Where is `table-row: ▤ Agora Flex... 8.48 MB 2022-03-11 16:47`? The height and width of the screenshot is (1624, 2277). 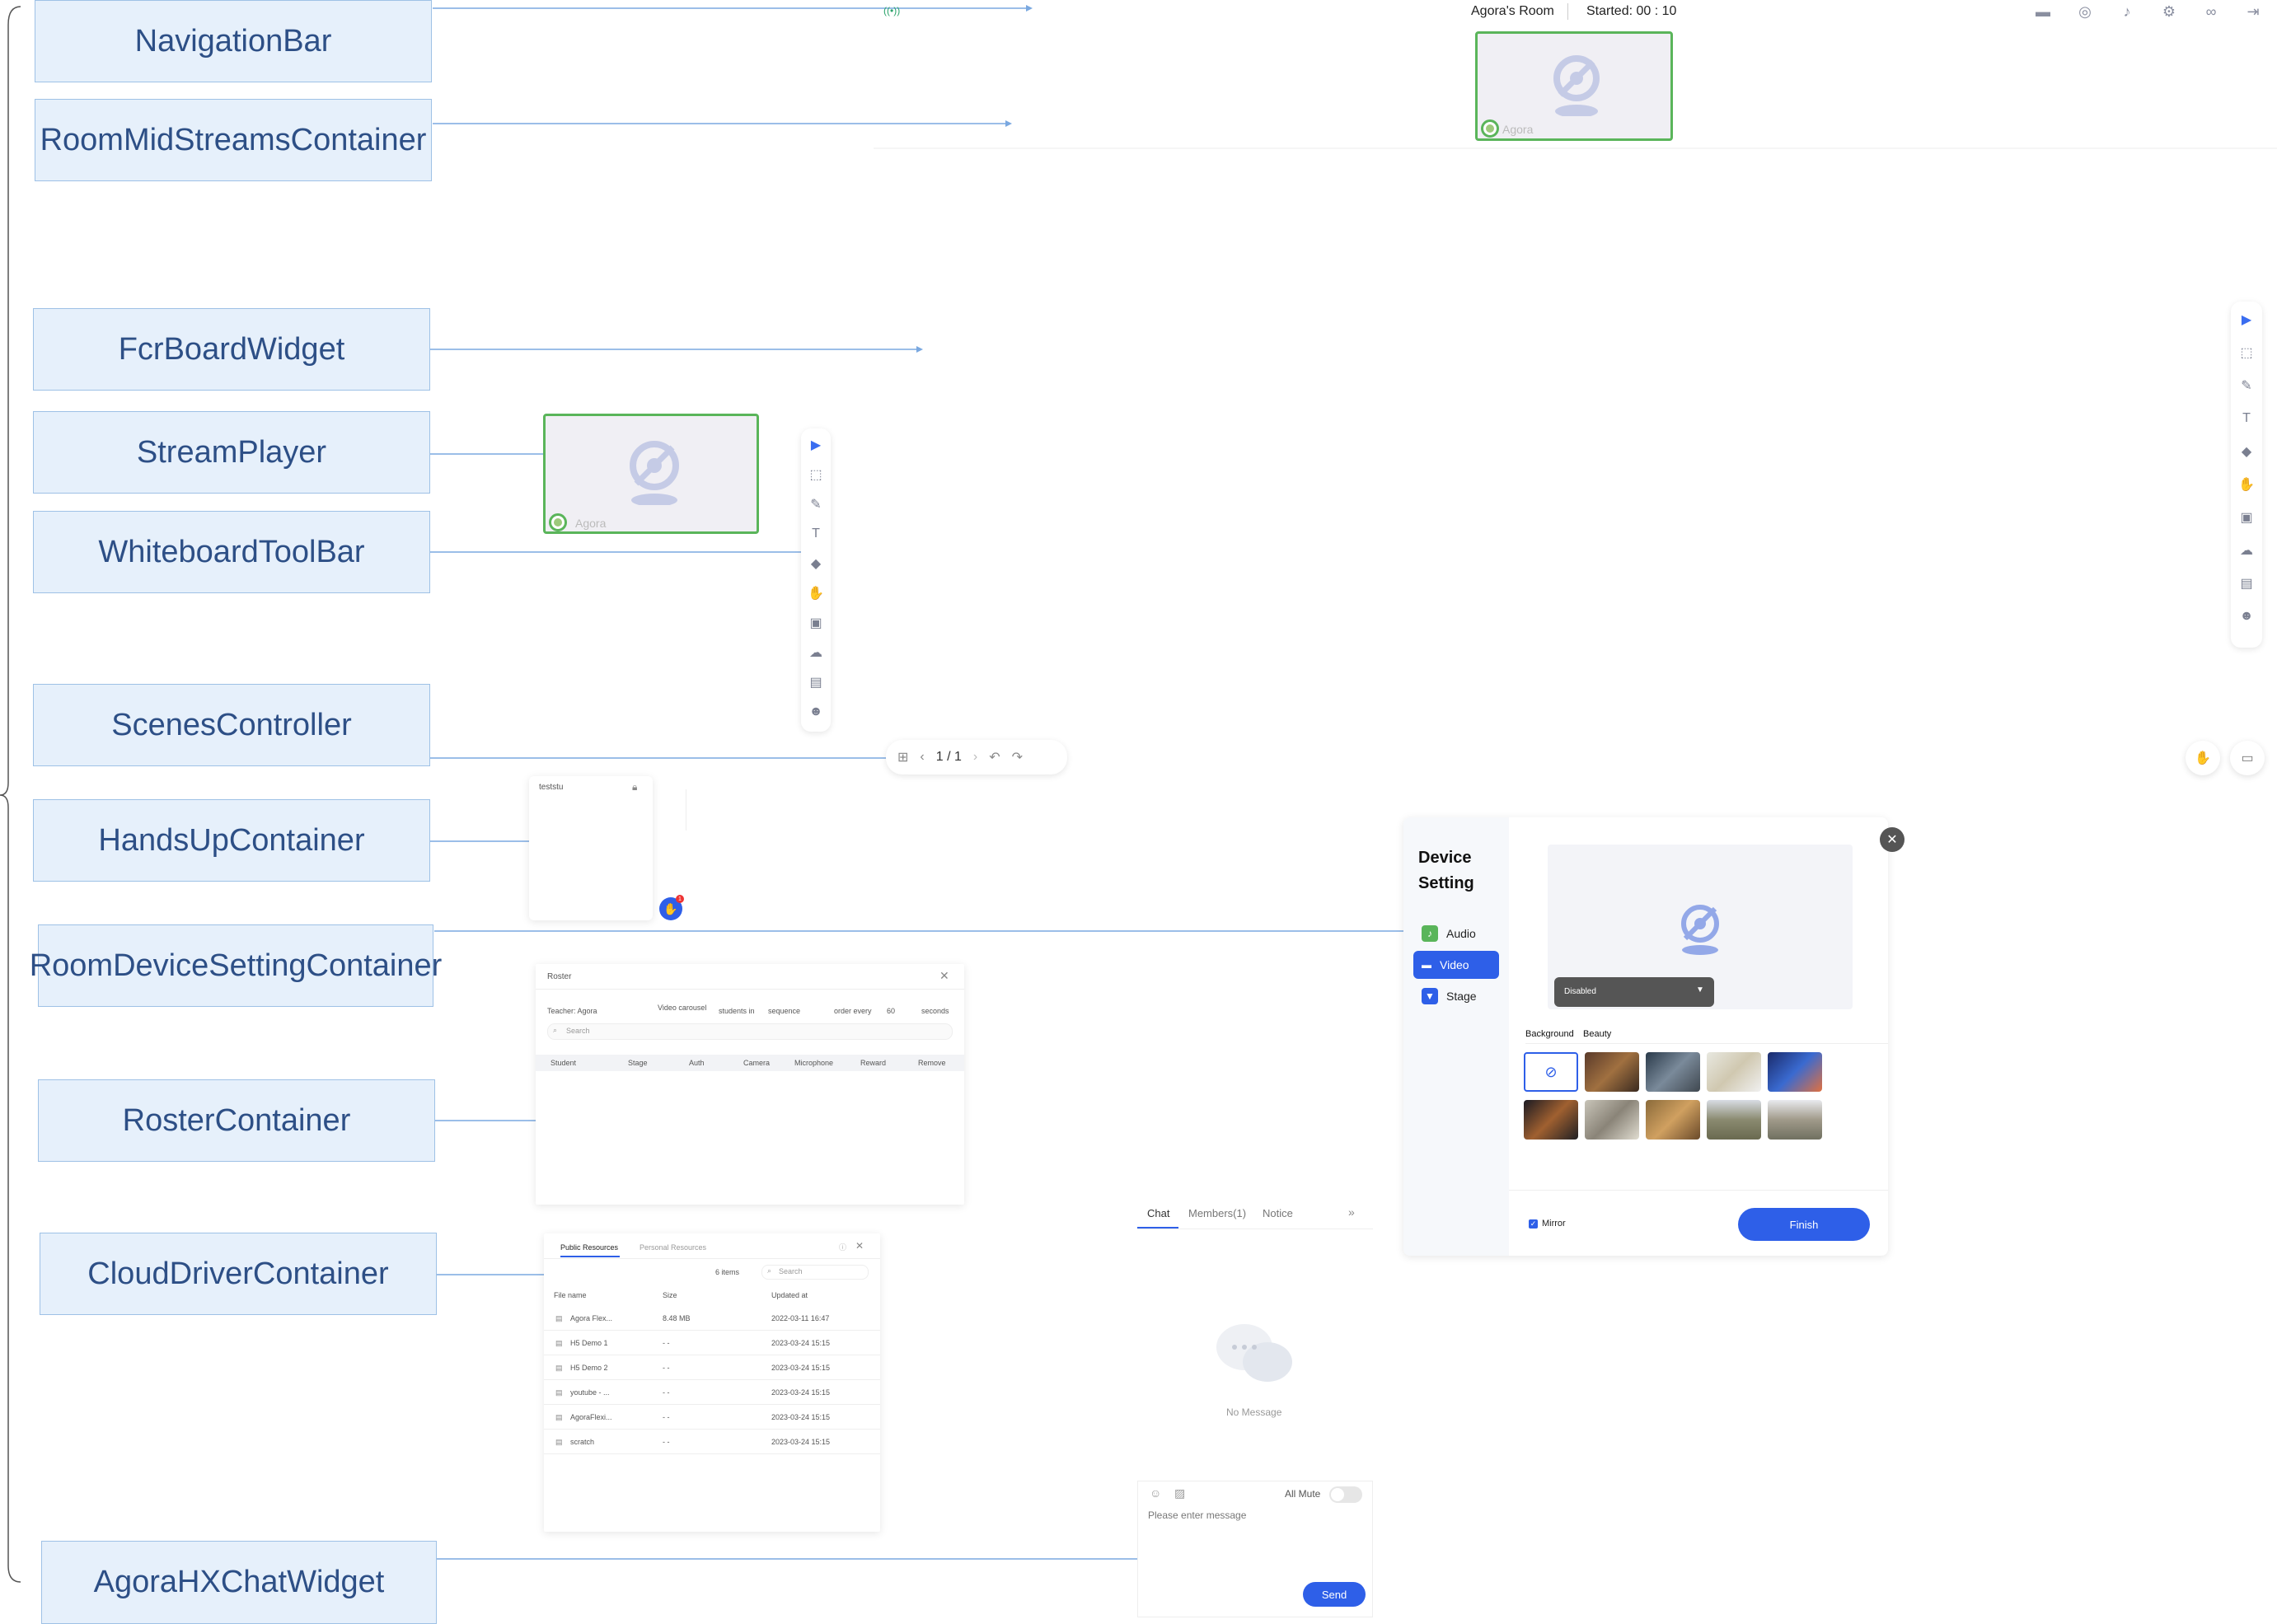
table-row: ▤ Agora Flex... 8.48 MB 2022-03-11 16:47 is located at coordinates (712, 1318).